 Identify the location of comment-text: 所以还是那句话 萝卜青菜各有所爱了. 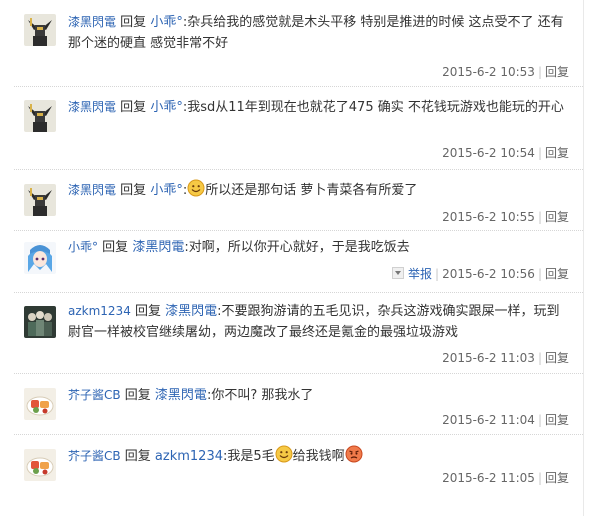
(311, 190).